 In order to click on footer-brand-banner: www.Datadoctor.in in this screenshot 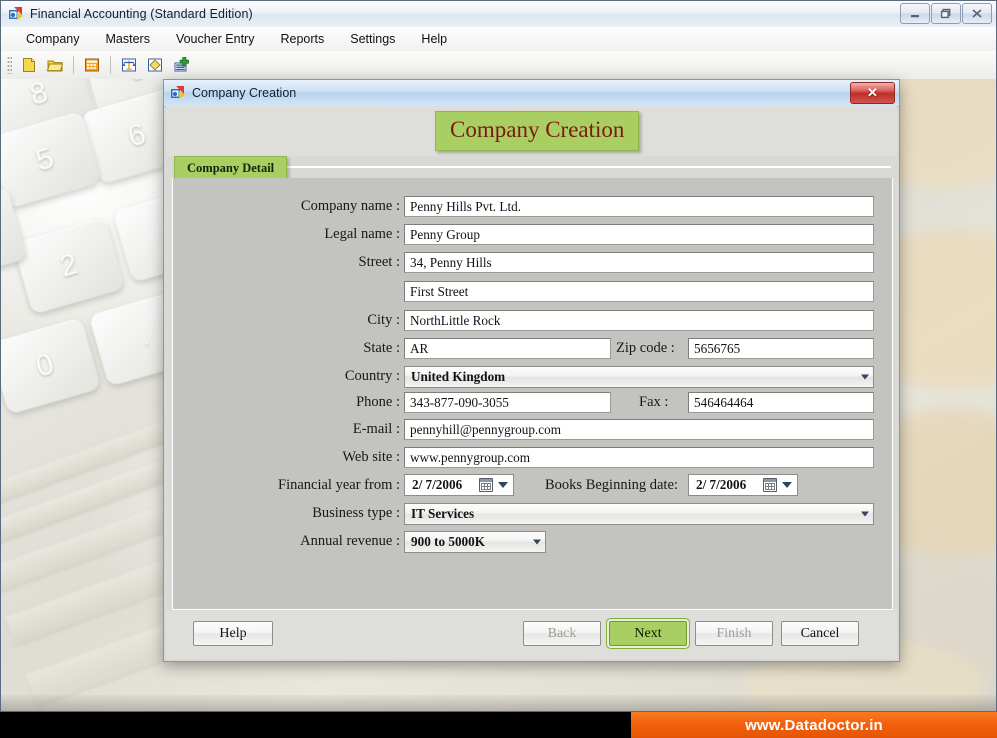, I will do `click(814, 725)`.